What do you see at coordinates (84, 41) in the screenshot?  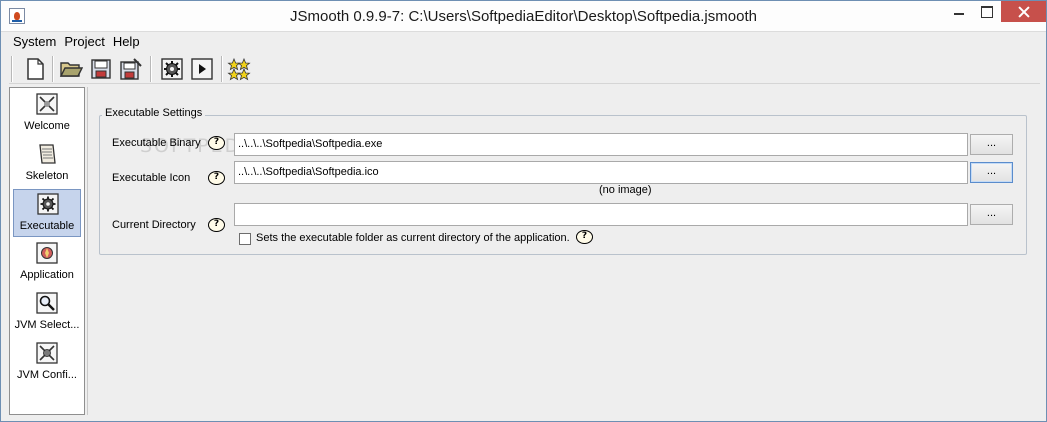 I see `menu-project: Project` at bounding box center [84, 41].